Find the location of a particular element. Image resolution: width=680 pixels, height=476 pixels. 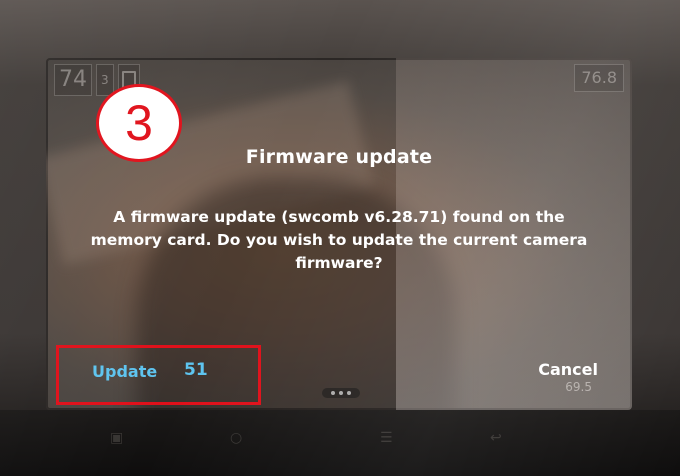

camera-lower-bezel is located at coordinates (340, 443).